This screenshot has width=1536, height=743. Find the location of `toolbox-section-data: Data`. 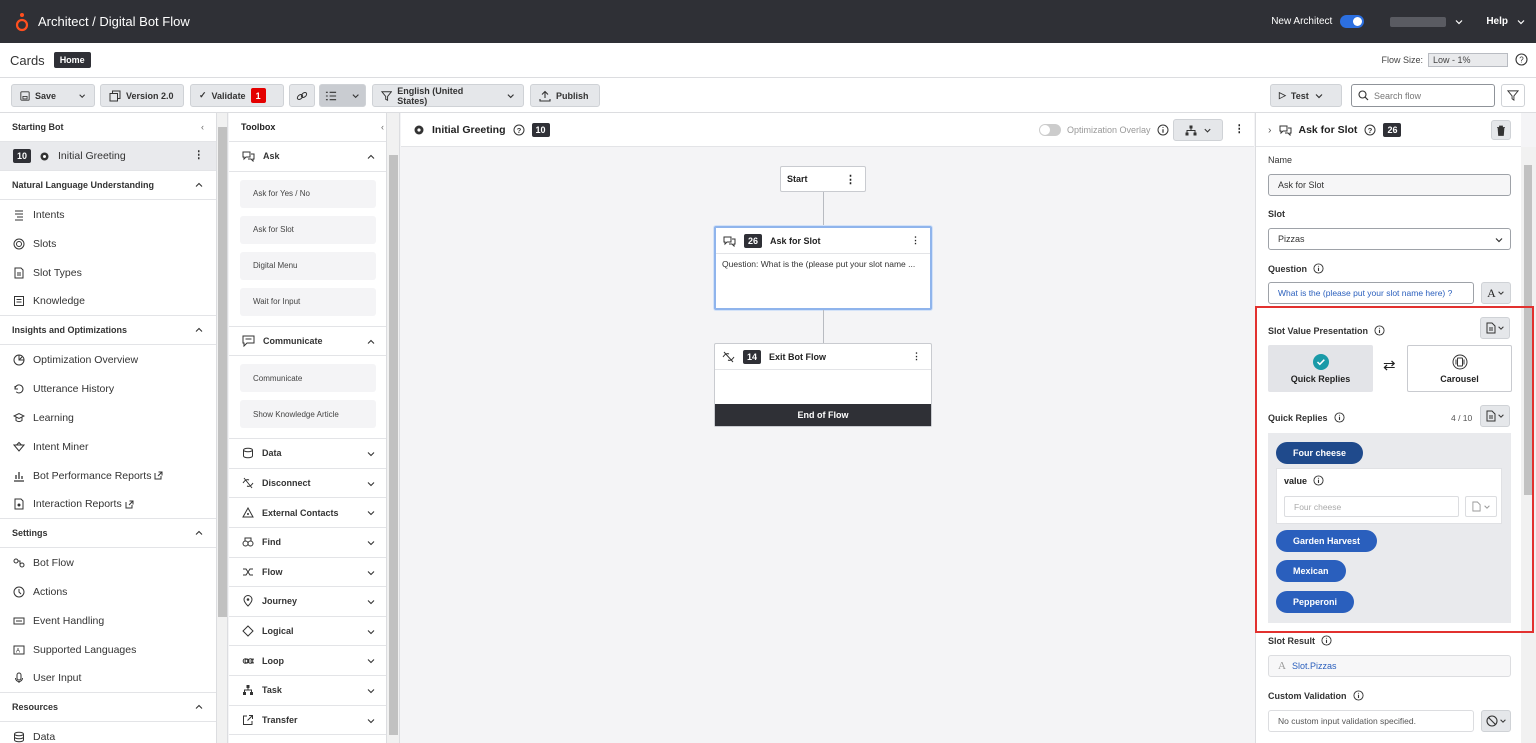

toolbox-section-data: Data is located at coordinates (307, 454).